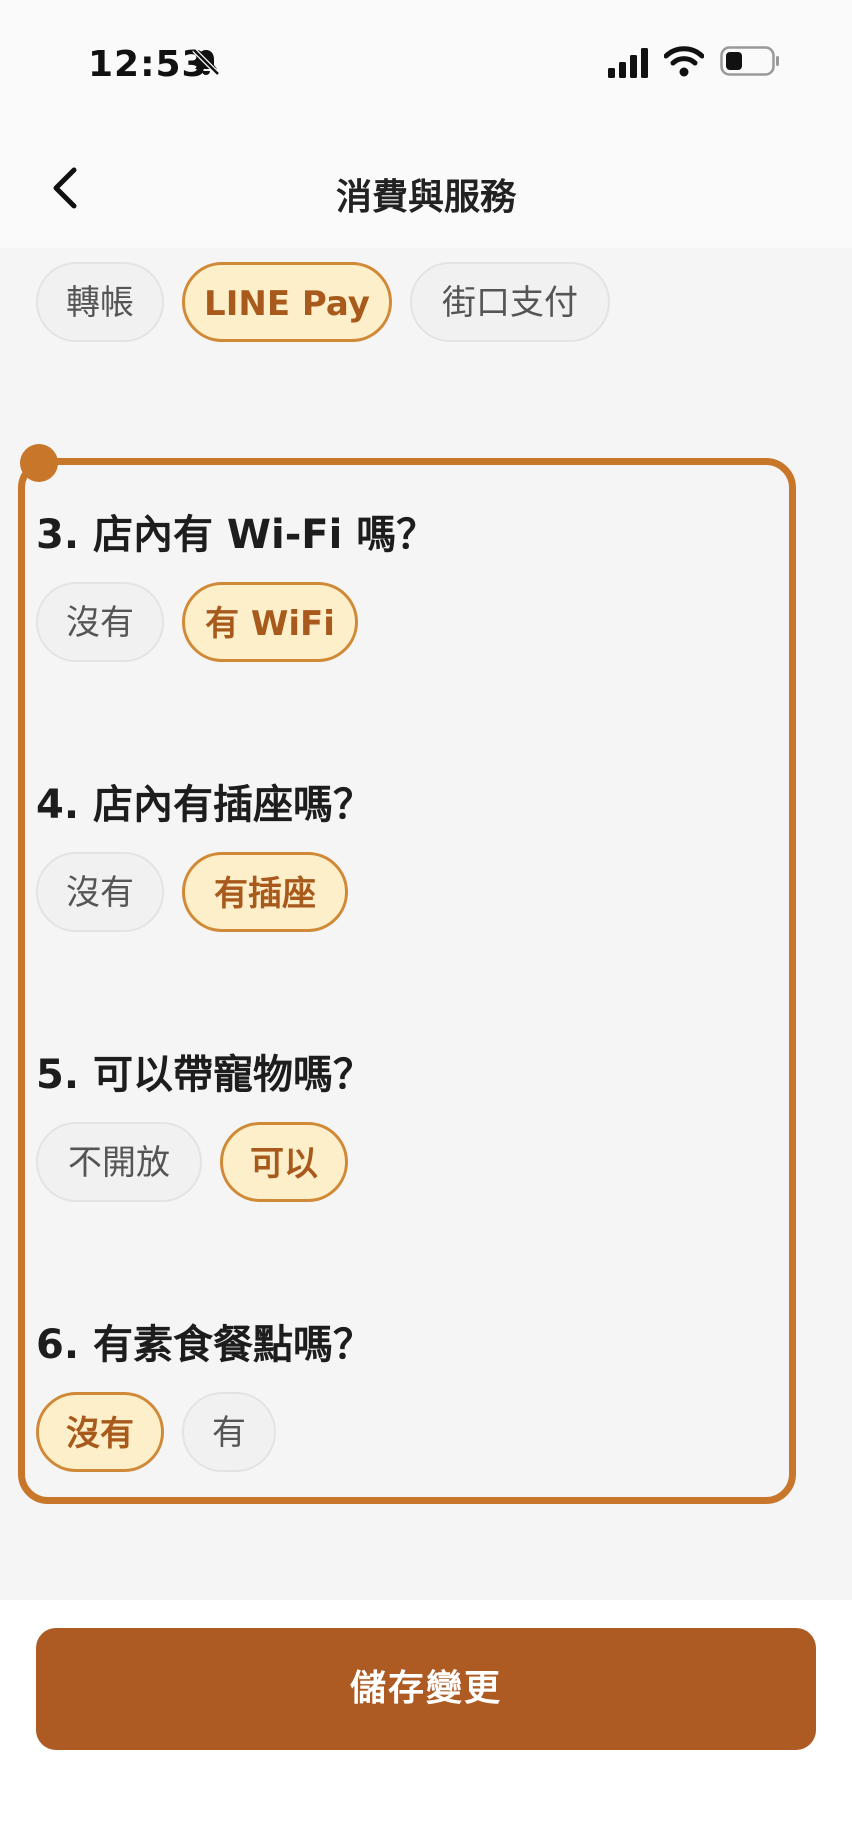 The height and width of the screenshot is (1846, 852). Describe the element at coordinates (236, 535) in the screenshot. I see `question-wifi-title: 3. 店內有 Wi-Fi 嗎？` at that location.